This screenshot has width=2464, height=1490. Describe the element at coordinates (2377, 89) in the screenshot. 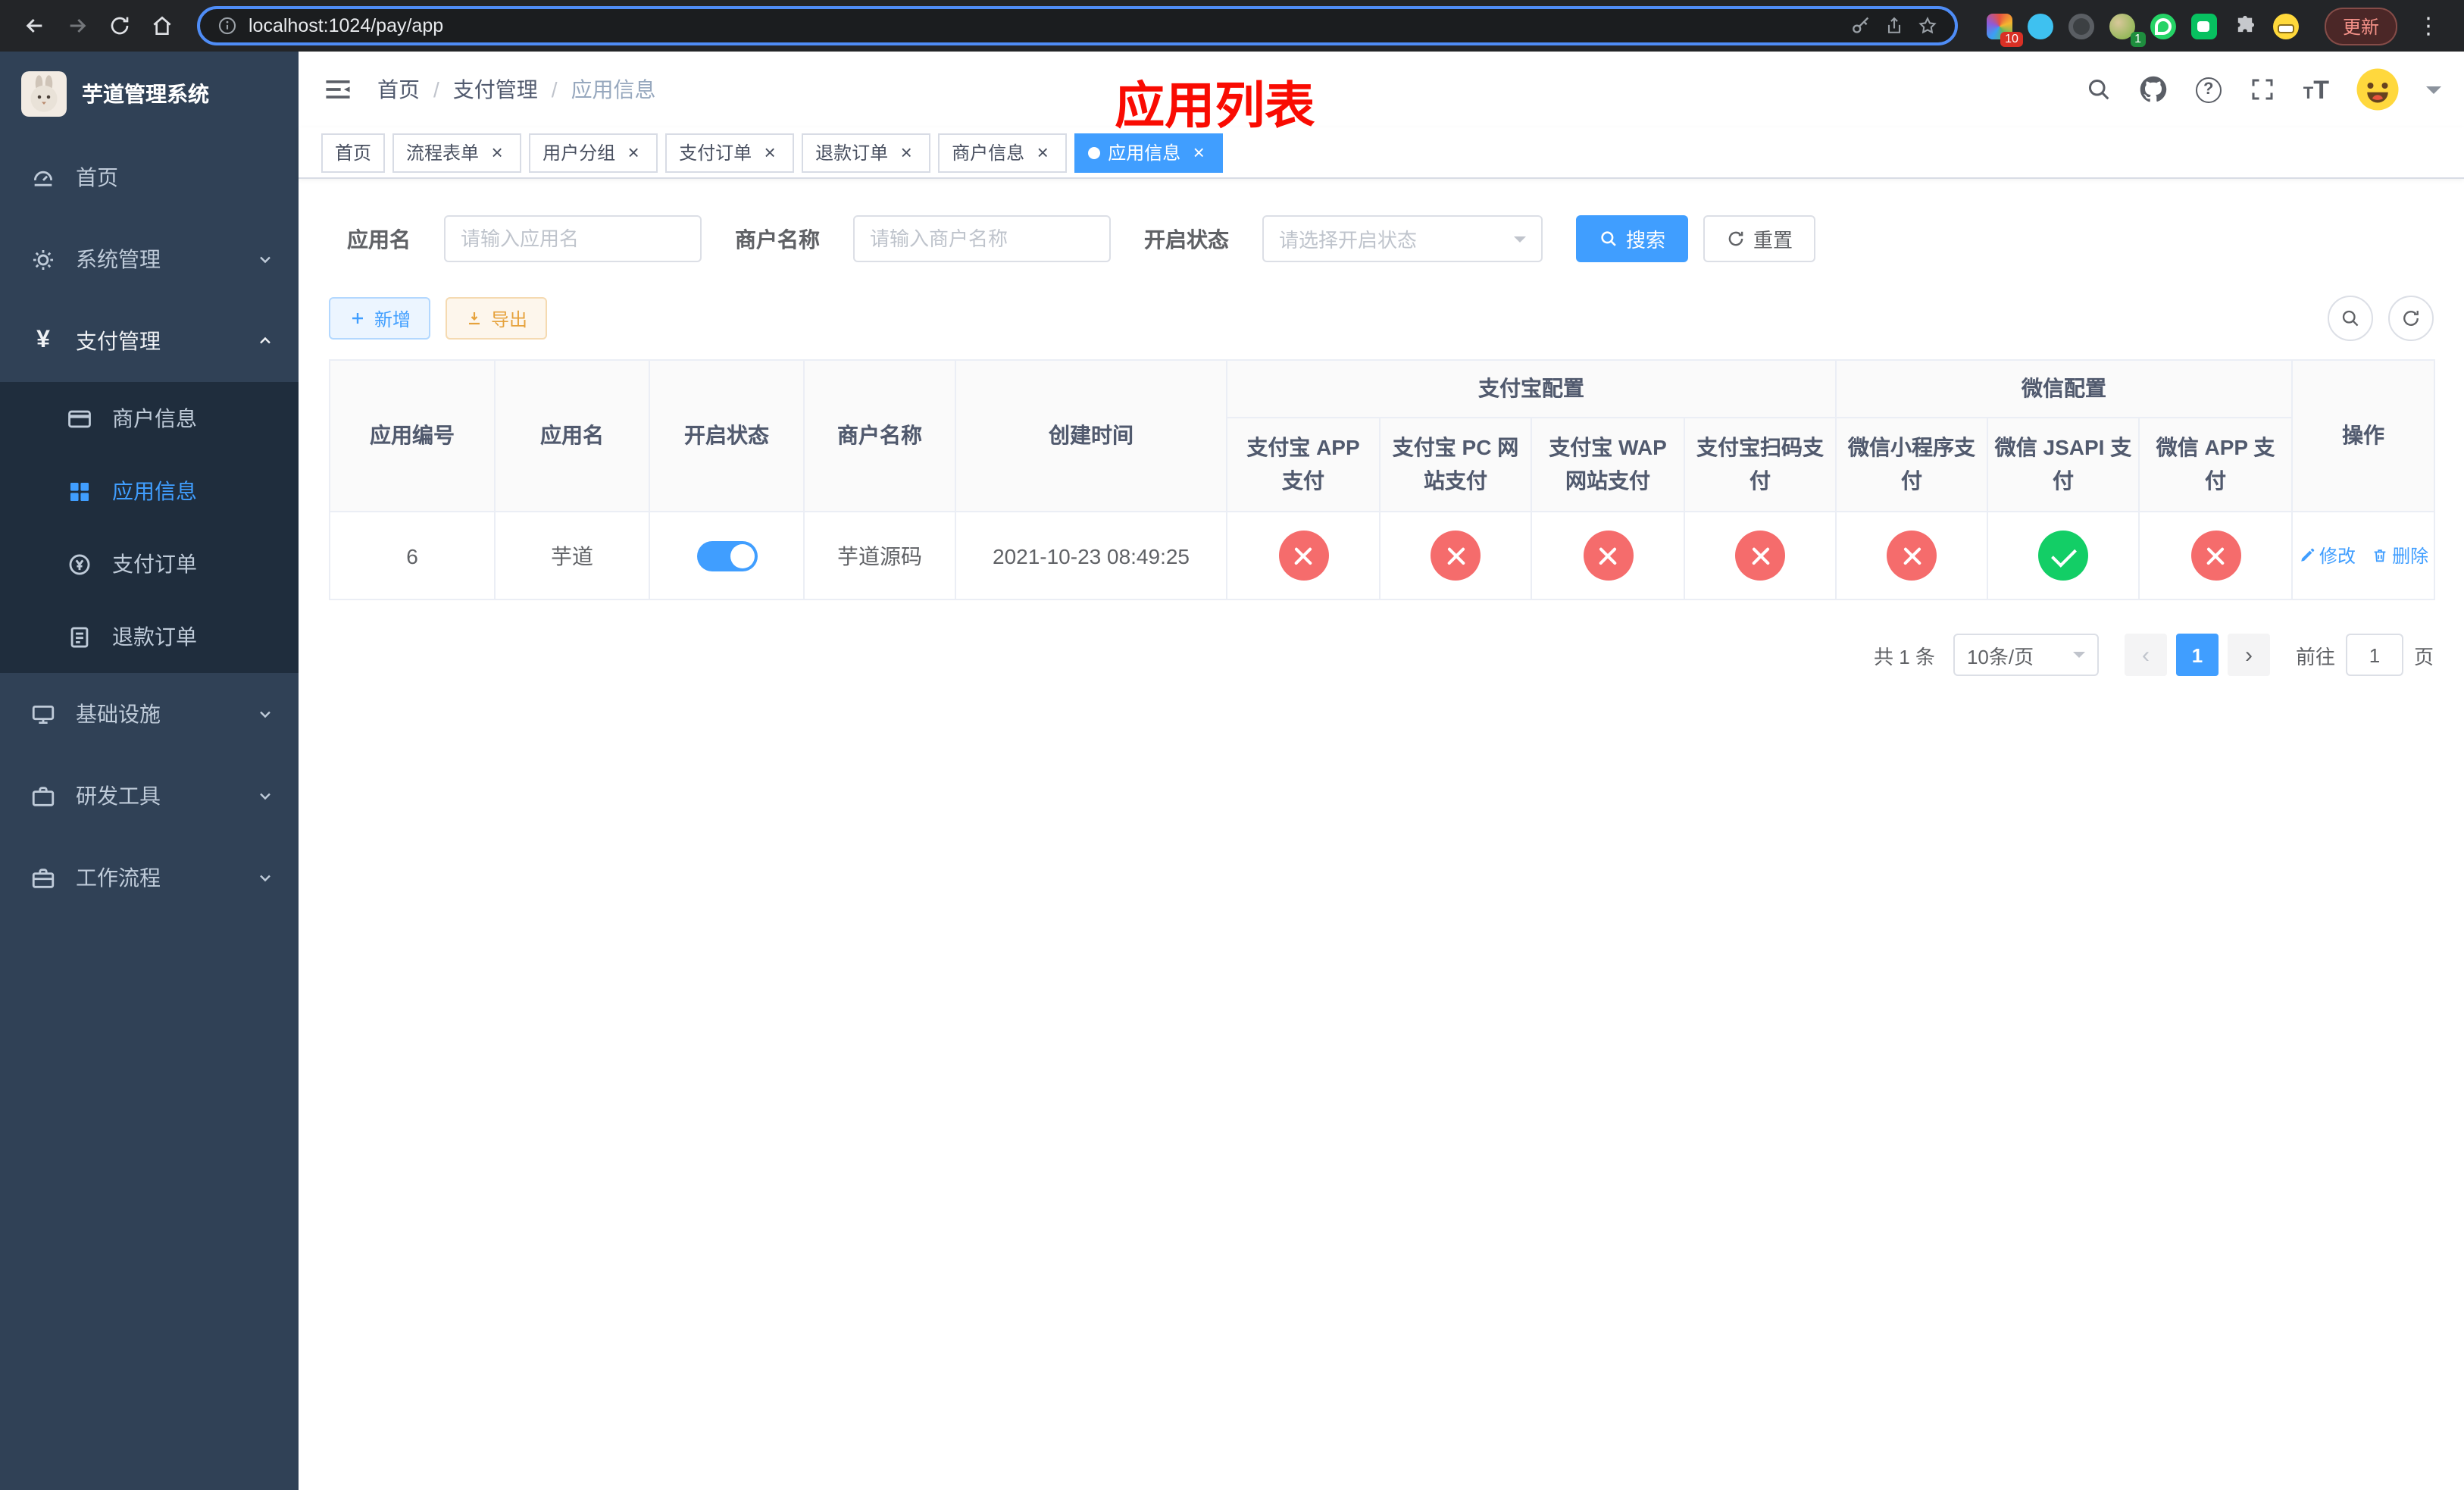

I see `user-avatar` at that location.